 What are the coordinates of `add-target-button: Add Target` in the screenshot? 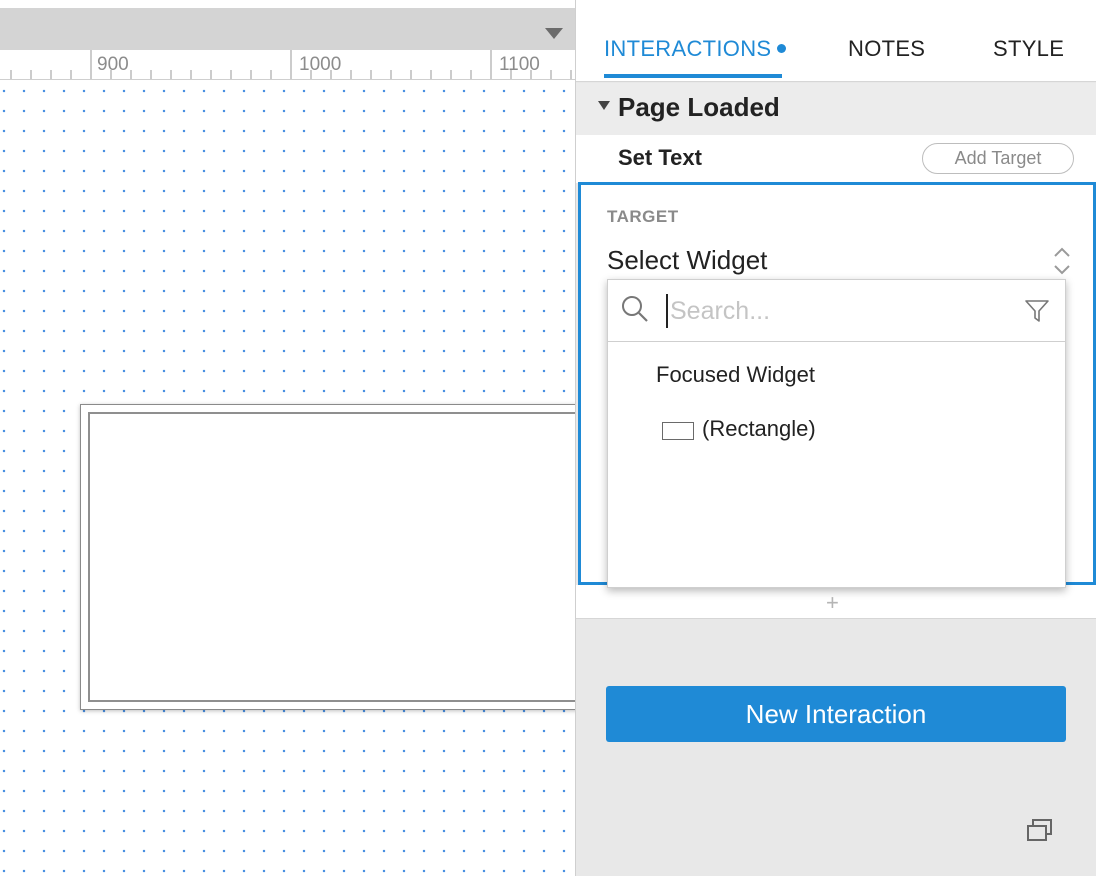 It's located at (998, 158).